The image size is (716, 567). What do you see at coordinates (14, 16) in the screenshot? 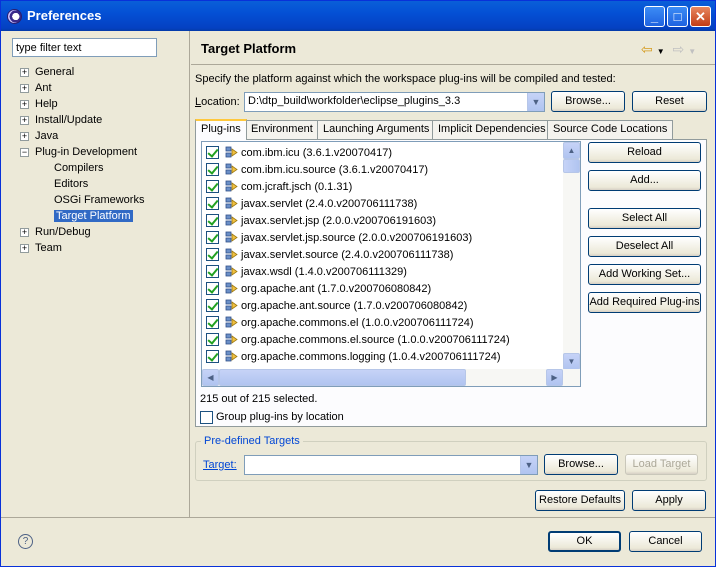
I see `eclipse-app-icon` at bounding box center [14, 16].